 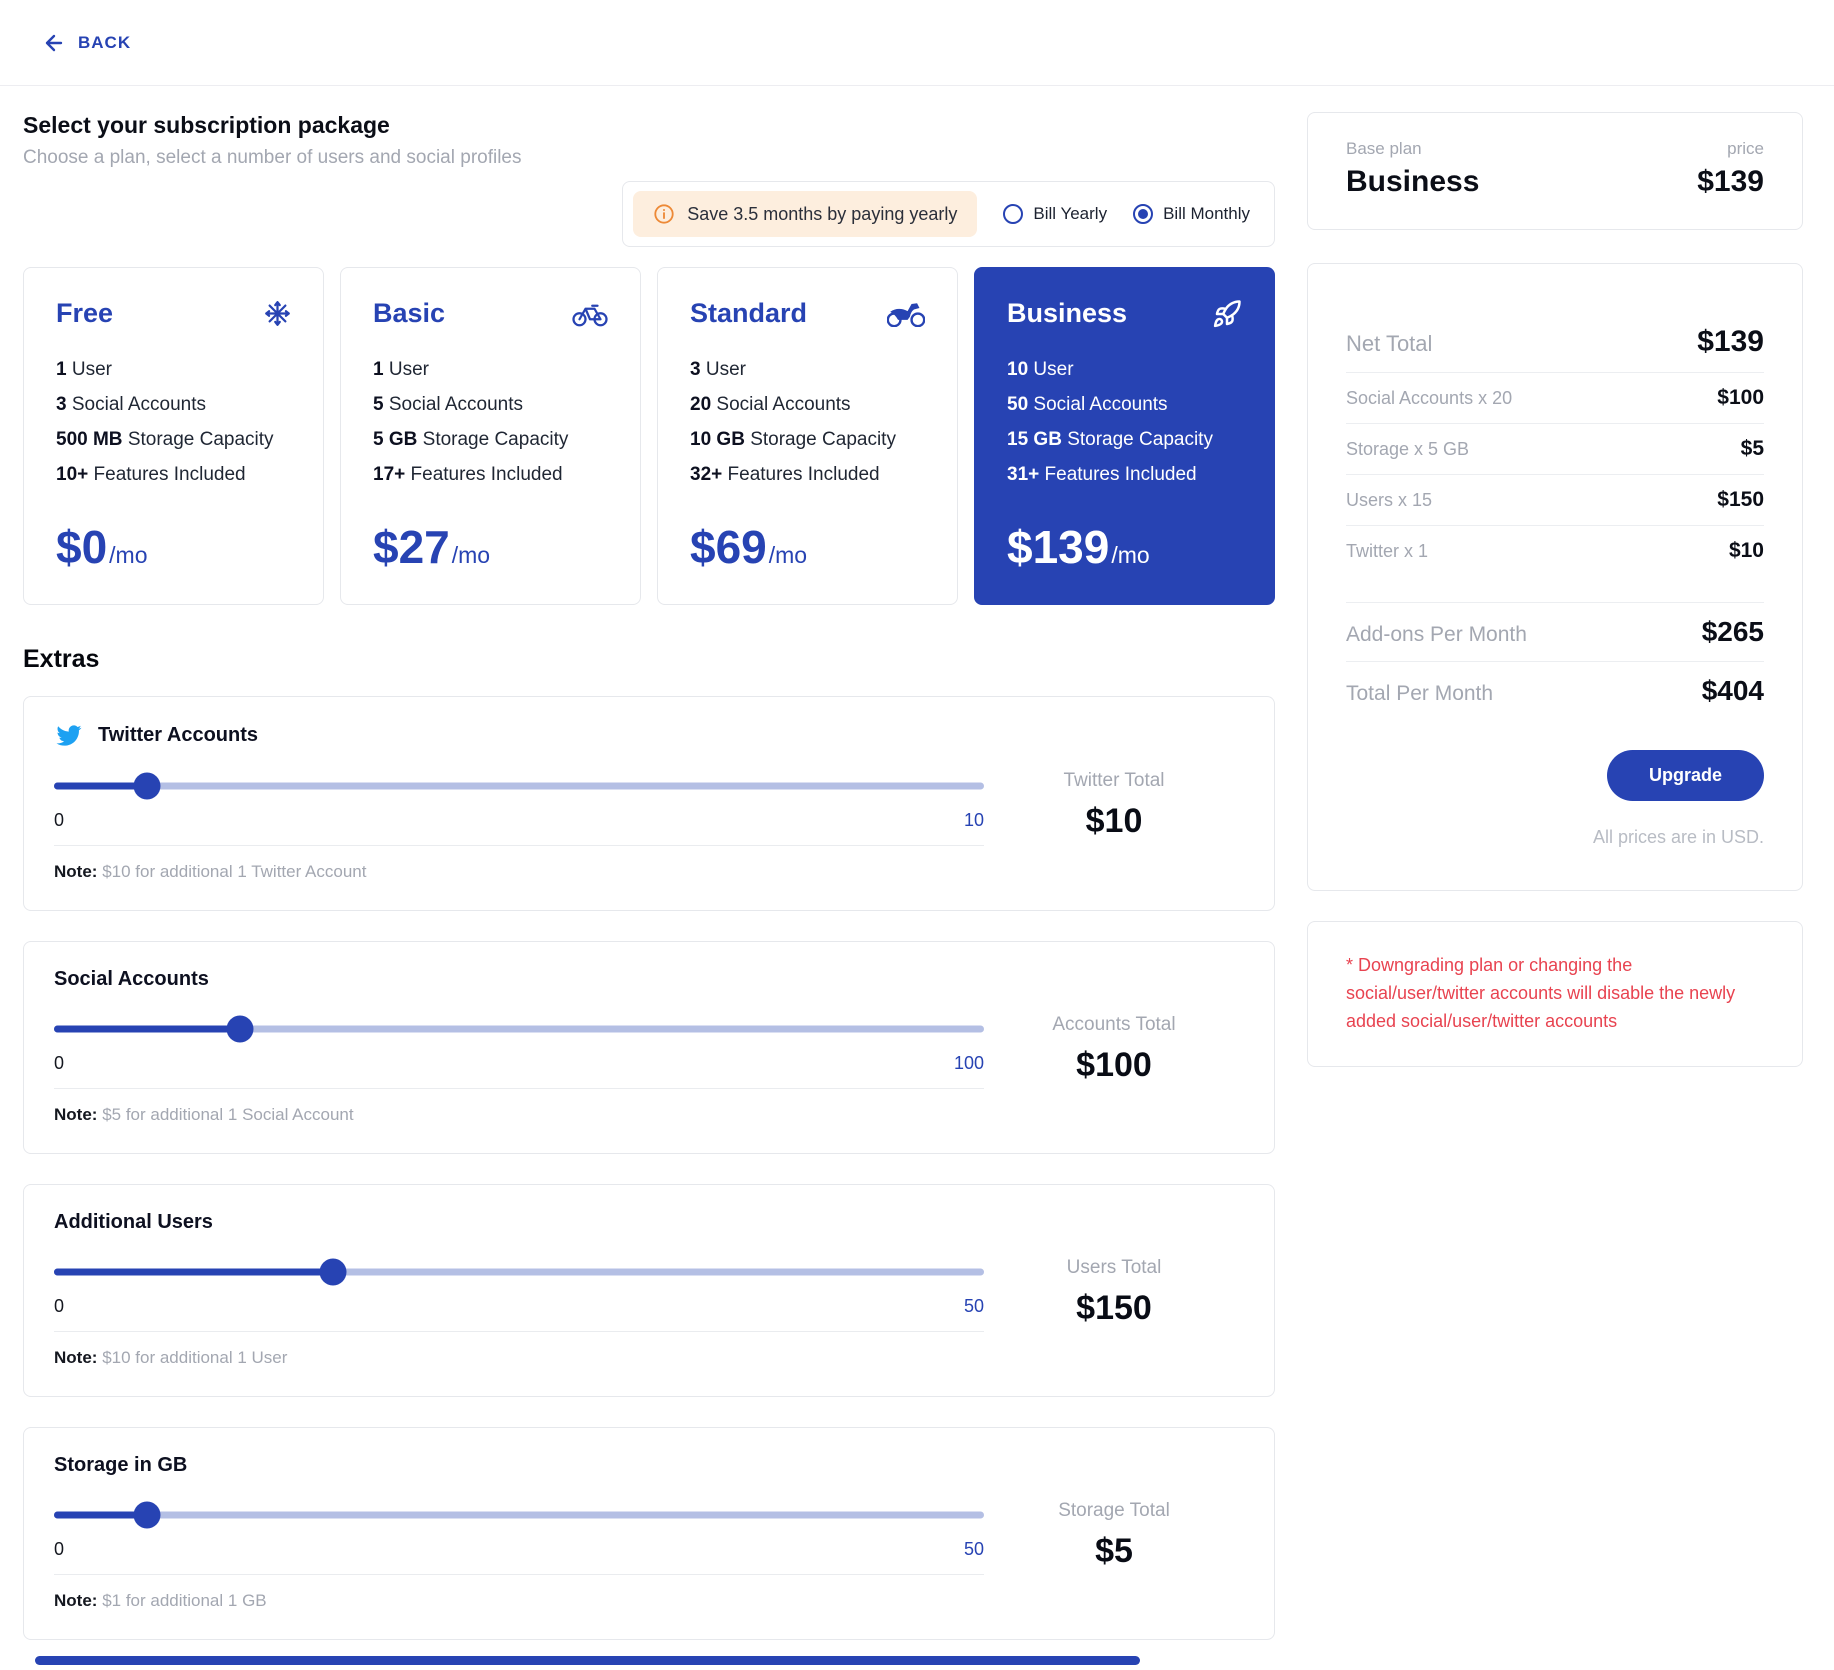 I want to click on bill-monthly-radio: Bill Monthly, so click(x=1191, y=214).